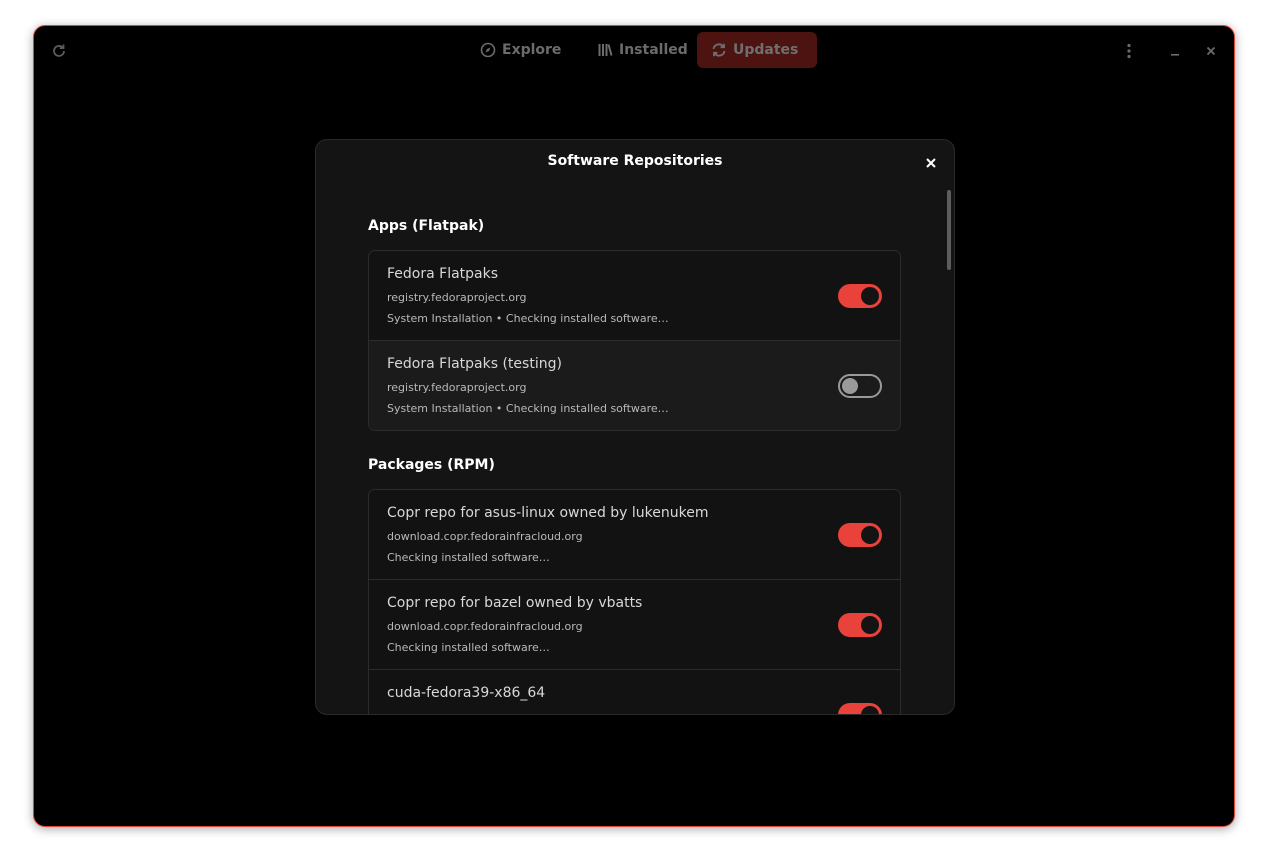 This screenshot has height=868, width=1268. I want to click on refresh-button, so click(59, 51).